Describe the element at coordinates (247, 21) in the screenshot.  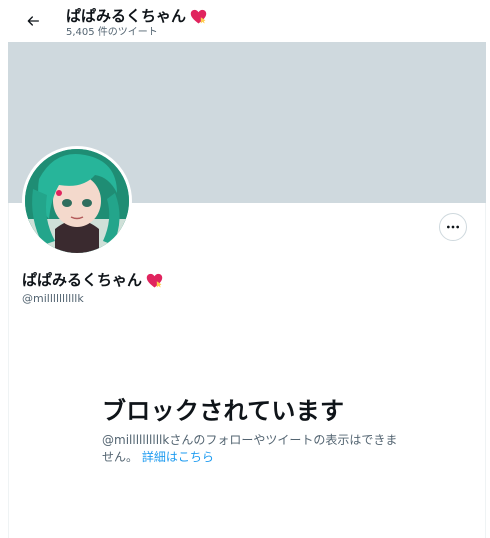
I see `top-bar: ぱぱみるくちゃん 5,405 件のツイート` at that location.